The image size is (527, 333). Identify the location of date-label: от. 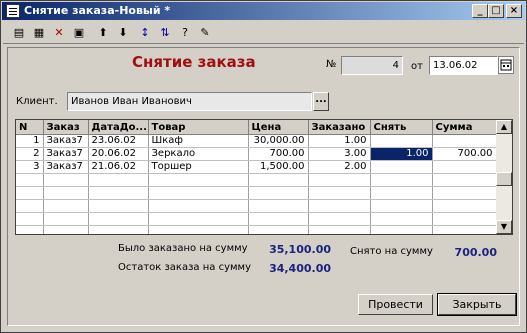
(417, 66).